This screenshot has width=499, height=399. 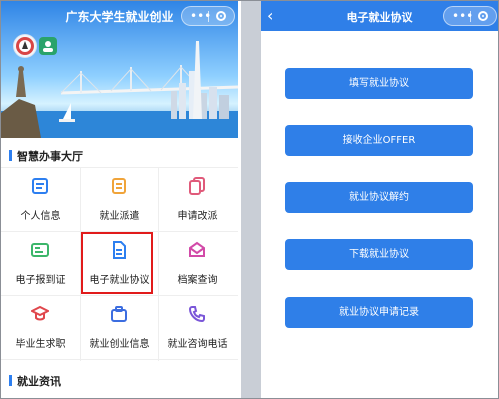 I want to click on service-logo, so click(x=48, y=46).